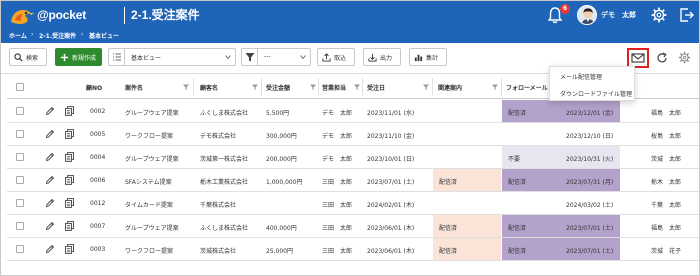 This screenshot has height=276, width=700. Describe the element at coordinates (659, 15) in the screenshot. I see `gear-icon` at that location.